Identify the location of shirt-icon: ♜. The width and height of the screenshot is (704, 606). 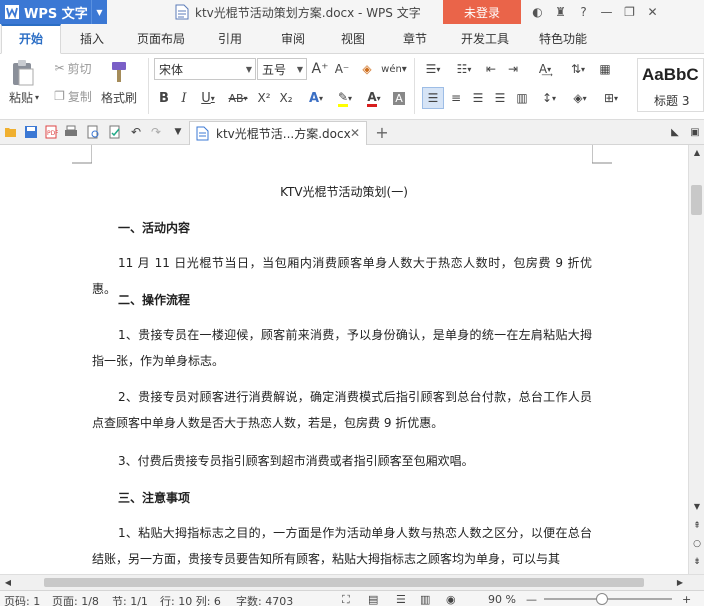
(560, 12).